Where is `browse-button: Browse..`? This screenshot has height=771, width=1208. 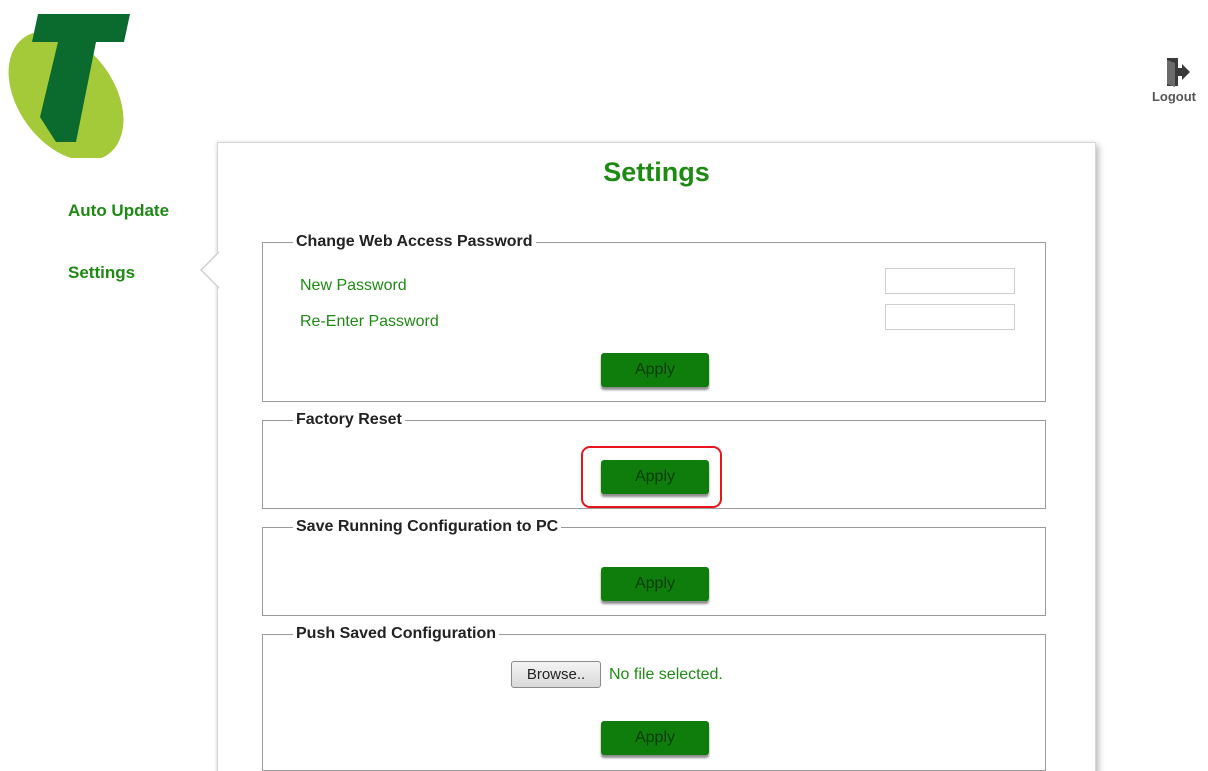 browse-button: Browse.. is located at coordinates (556, 674).